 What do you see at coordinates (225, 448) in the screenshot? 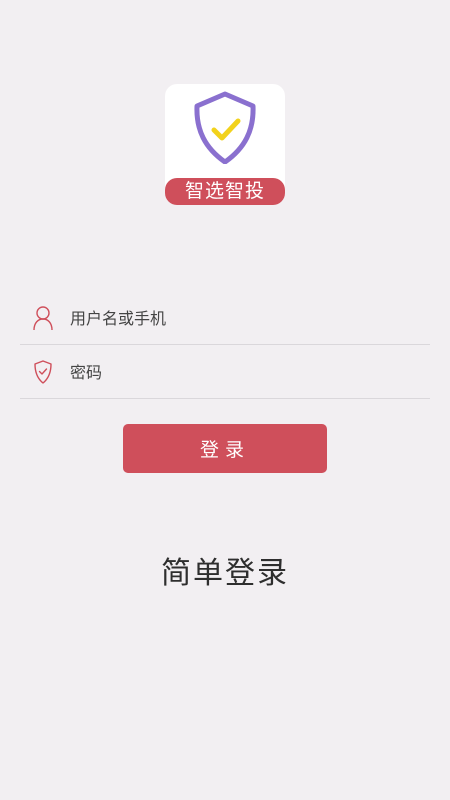
I see `login-button: 登录` at bounding box center [225, 448].